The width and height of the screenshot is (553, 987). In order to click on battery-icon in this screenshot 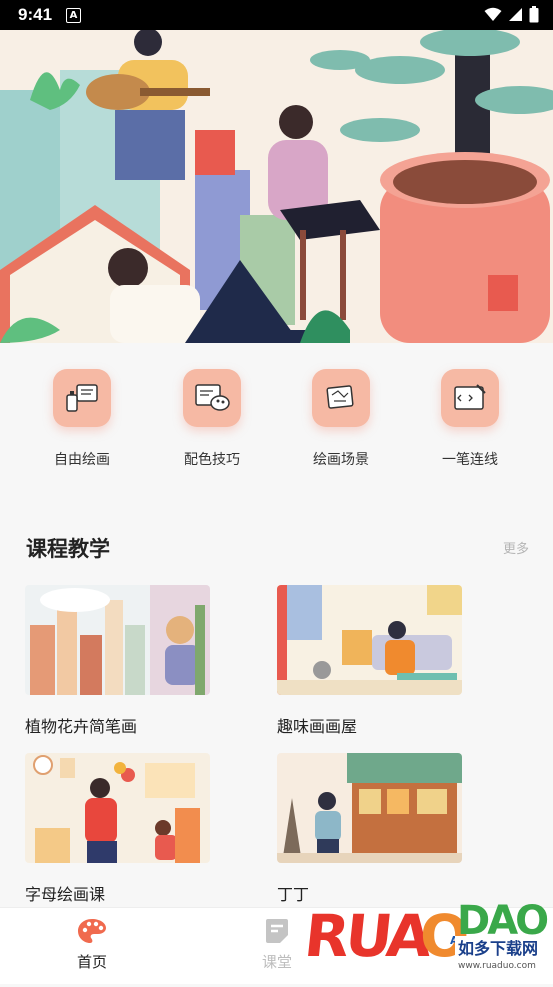, I will do `click(534, 14)`.